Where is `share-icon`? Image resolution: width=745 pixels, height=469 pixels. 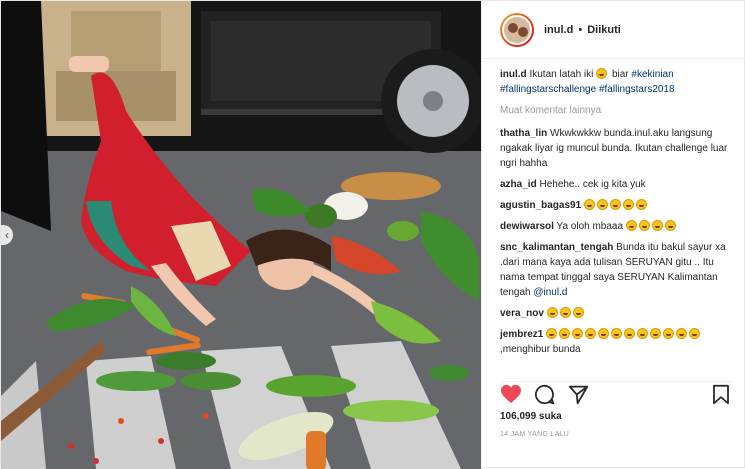 share-icon is located at coordinates (578, 394).